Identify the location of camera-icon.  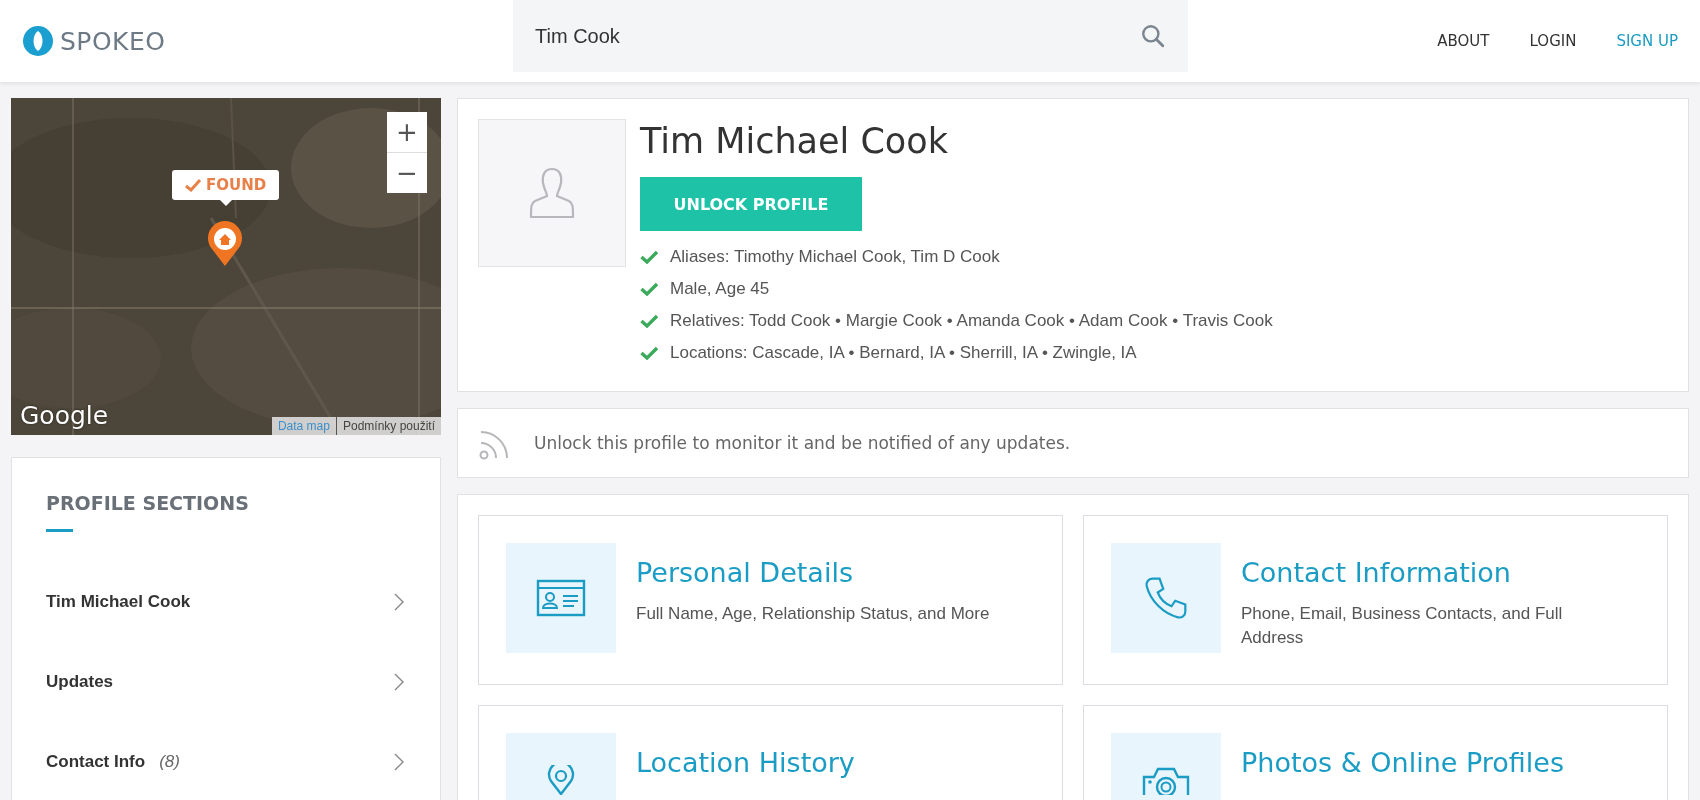
(1166, 780).